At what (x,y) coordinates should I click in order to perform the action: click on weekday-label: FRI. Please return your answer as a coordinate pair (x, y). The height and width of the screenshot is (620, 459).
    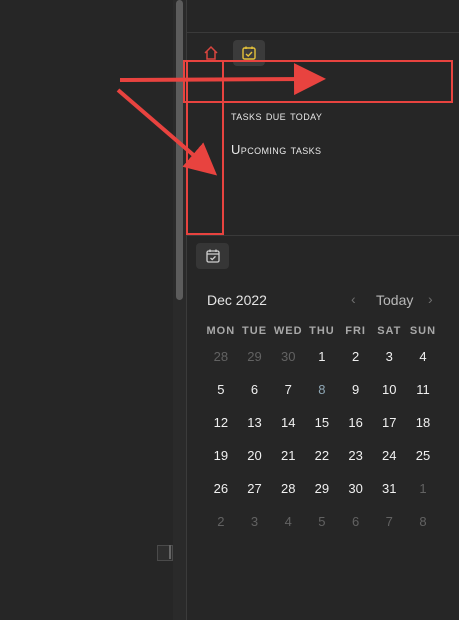
    Looking at the image, I should click on (355, 331).